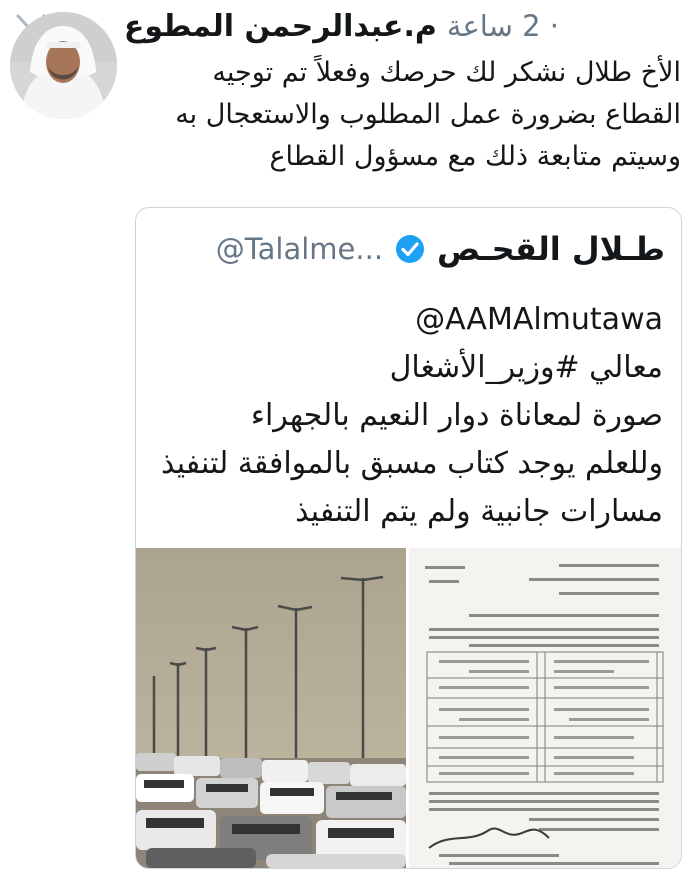  Describe the element at coordinates (405, 320) in the screenshot. I see `mention-link: @AAMAlmutawa` at that location.